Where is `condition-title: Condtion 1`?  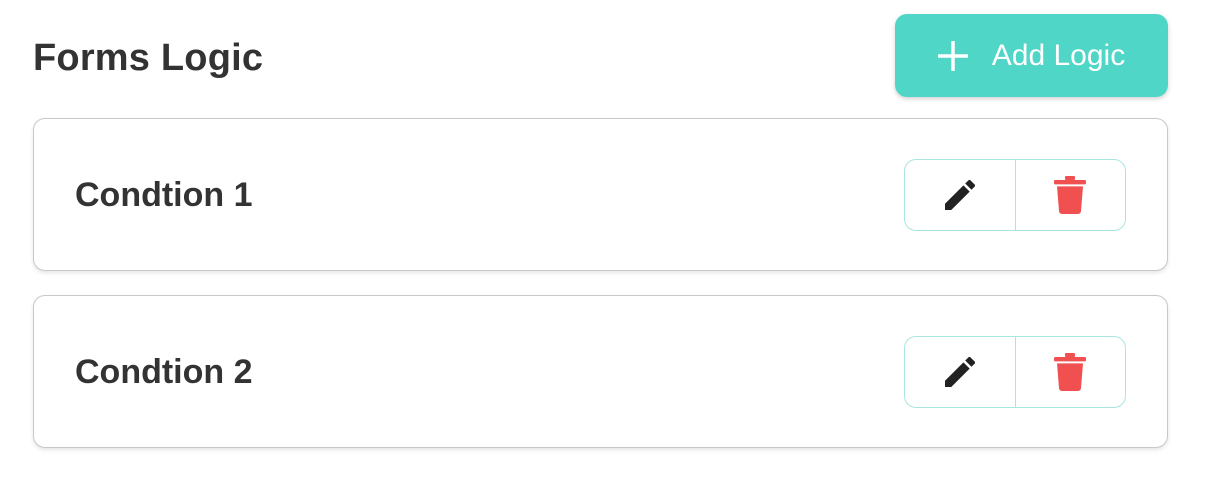
condition-title: Condtion 1 is located at coordinates (164, 195).